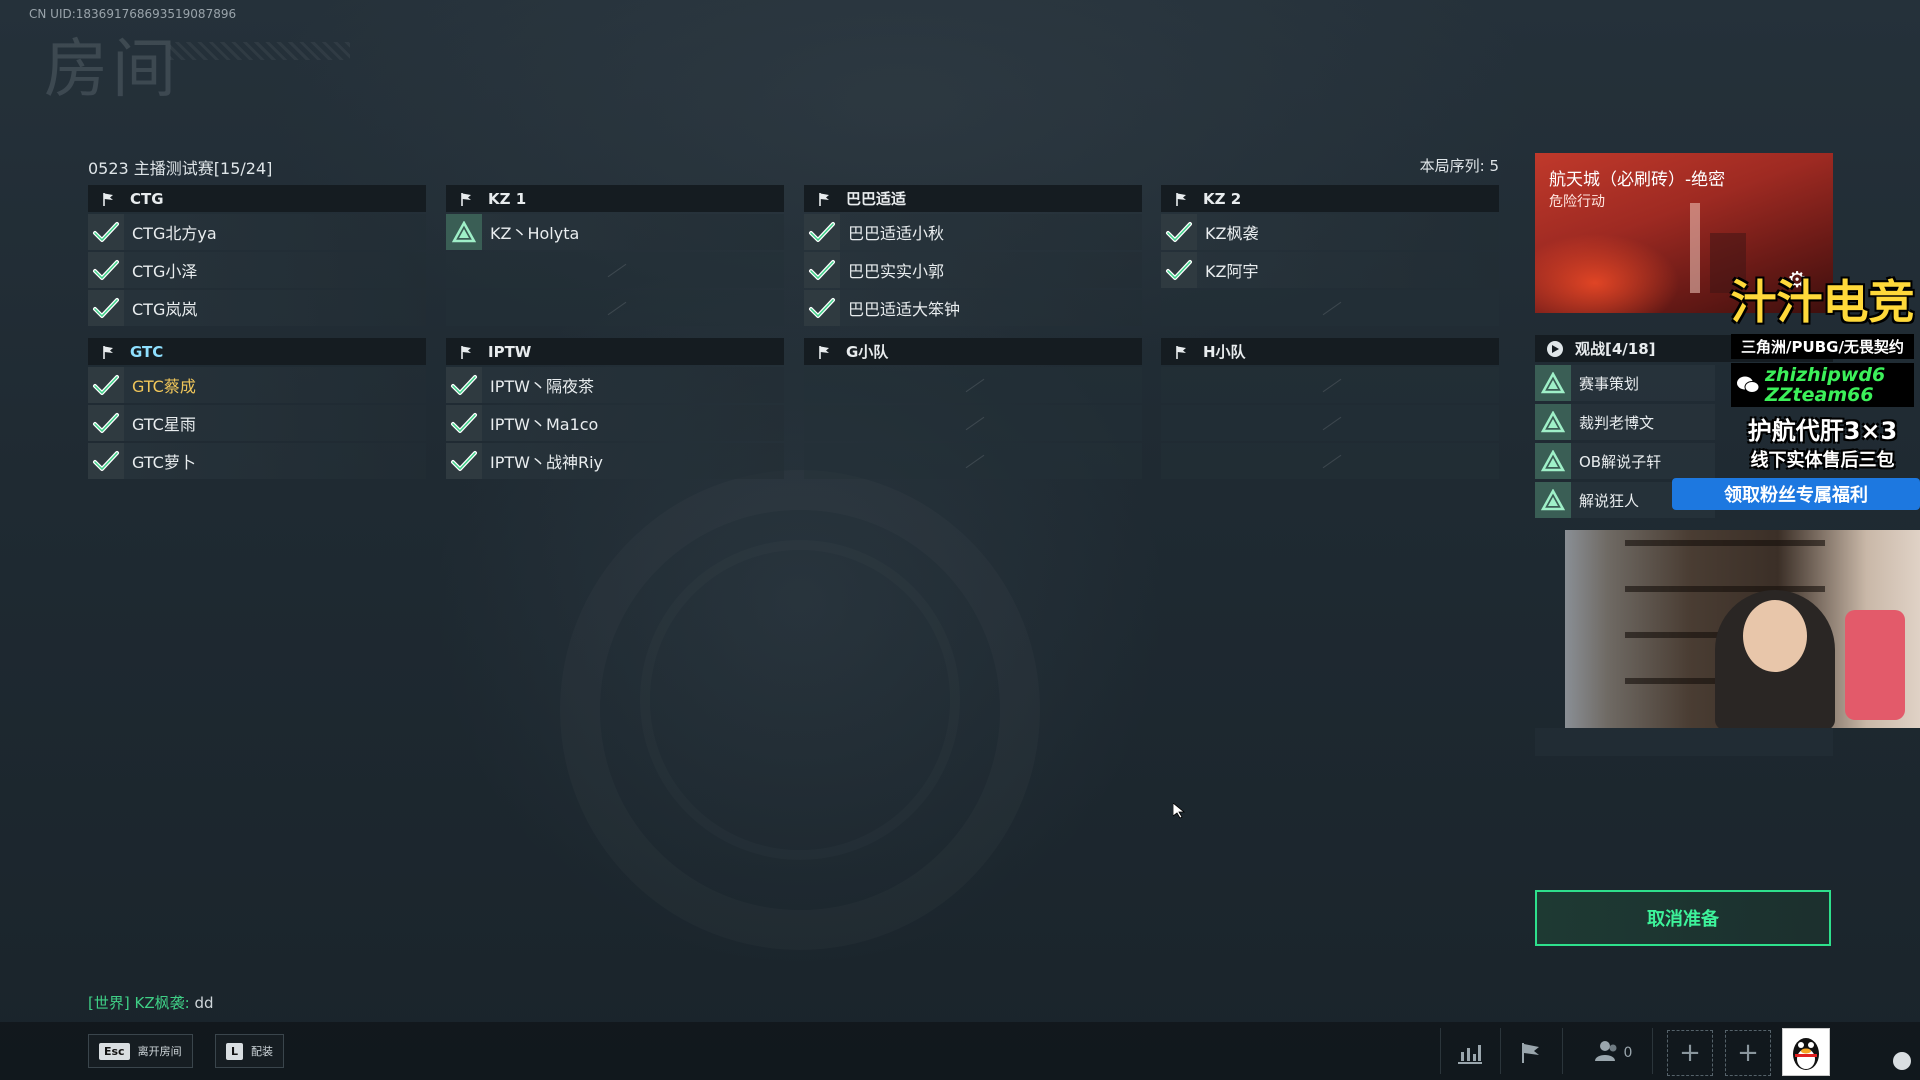 The image size is (1920, 1080). I want to click on team-header: H小队, so click(1330, 351).